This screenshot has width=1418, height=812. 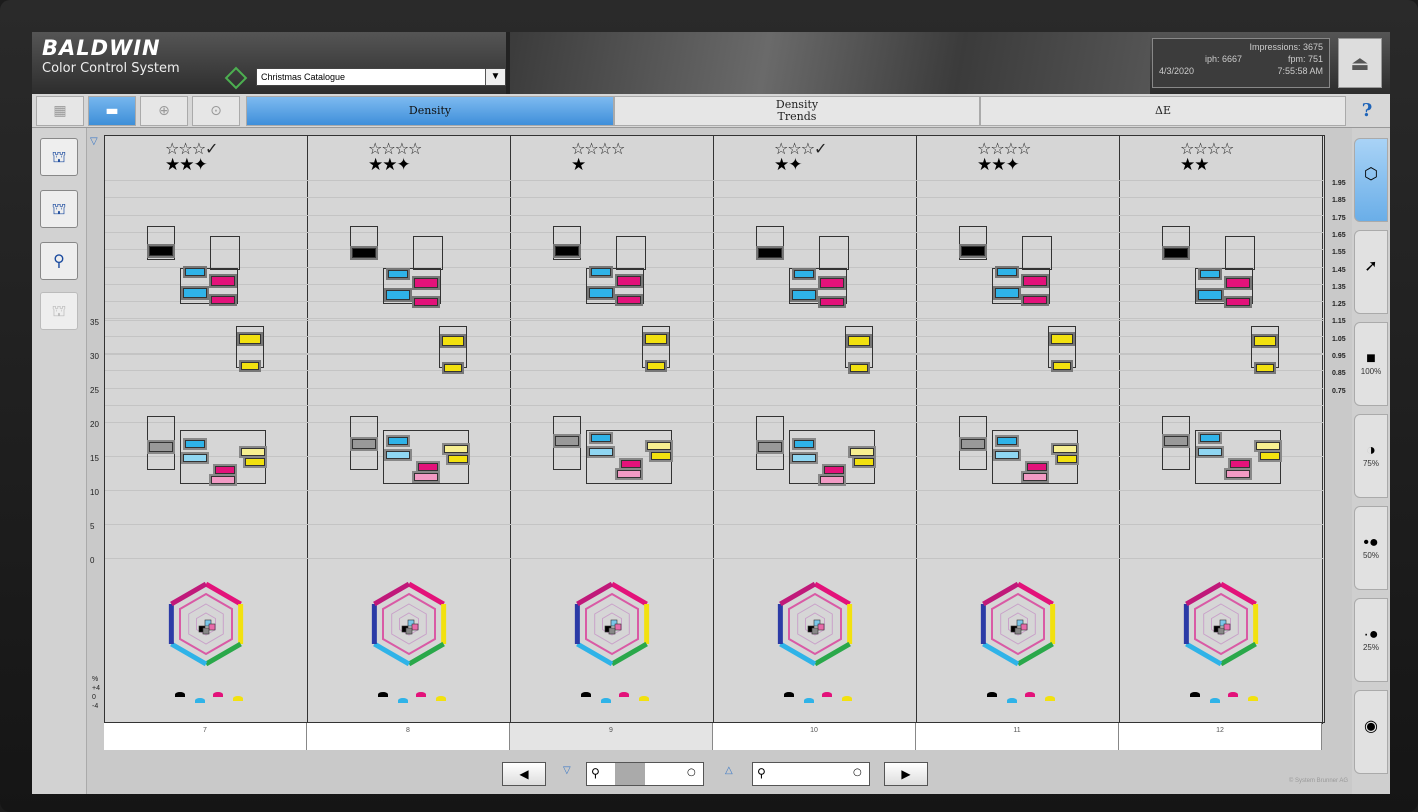 I want to click on unit-color-tool-button: ⛫, so click(x=59, y=157).